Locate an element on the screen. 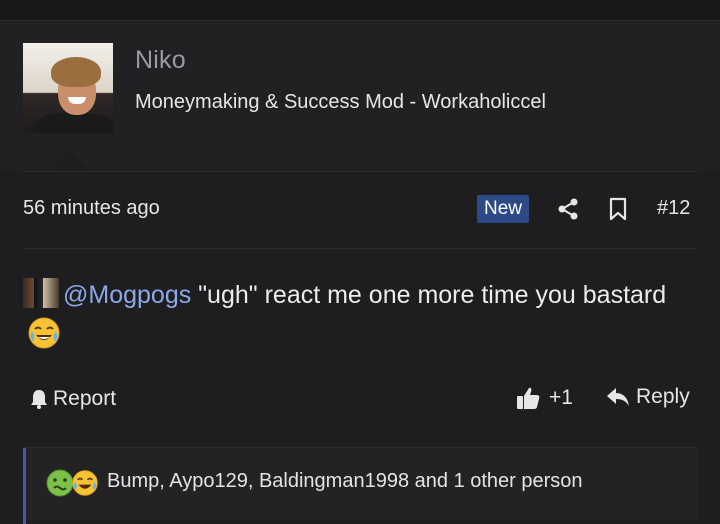  thumbs-up-icon is located at coordinates (528, 398).